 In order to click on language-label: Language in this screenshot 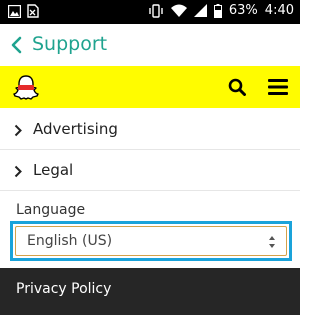, I will do `click(51, 210)`.